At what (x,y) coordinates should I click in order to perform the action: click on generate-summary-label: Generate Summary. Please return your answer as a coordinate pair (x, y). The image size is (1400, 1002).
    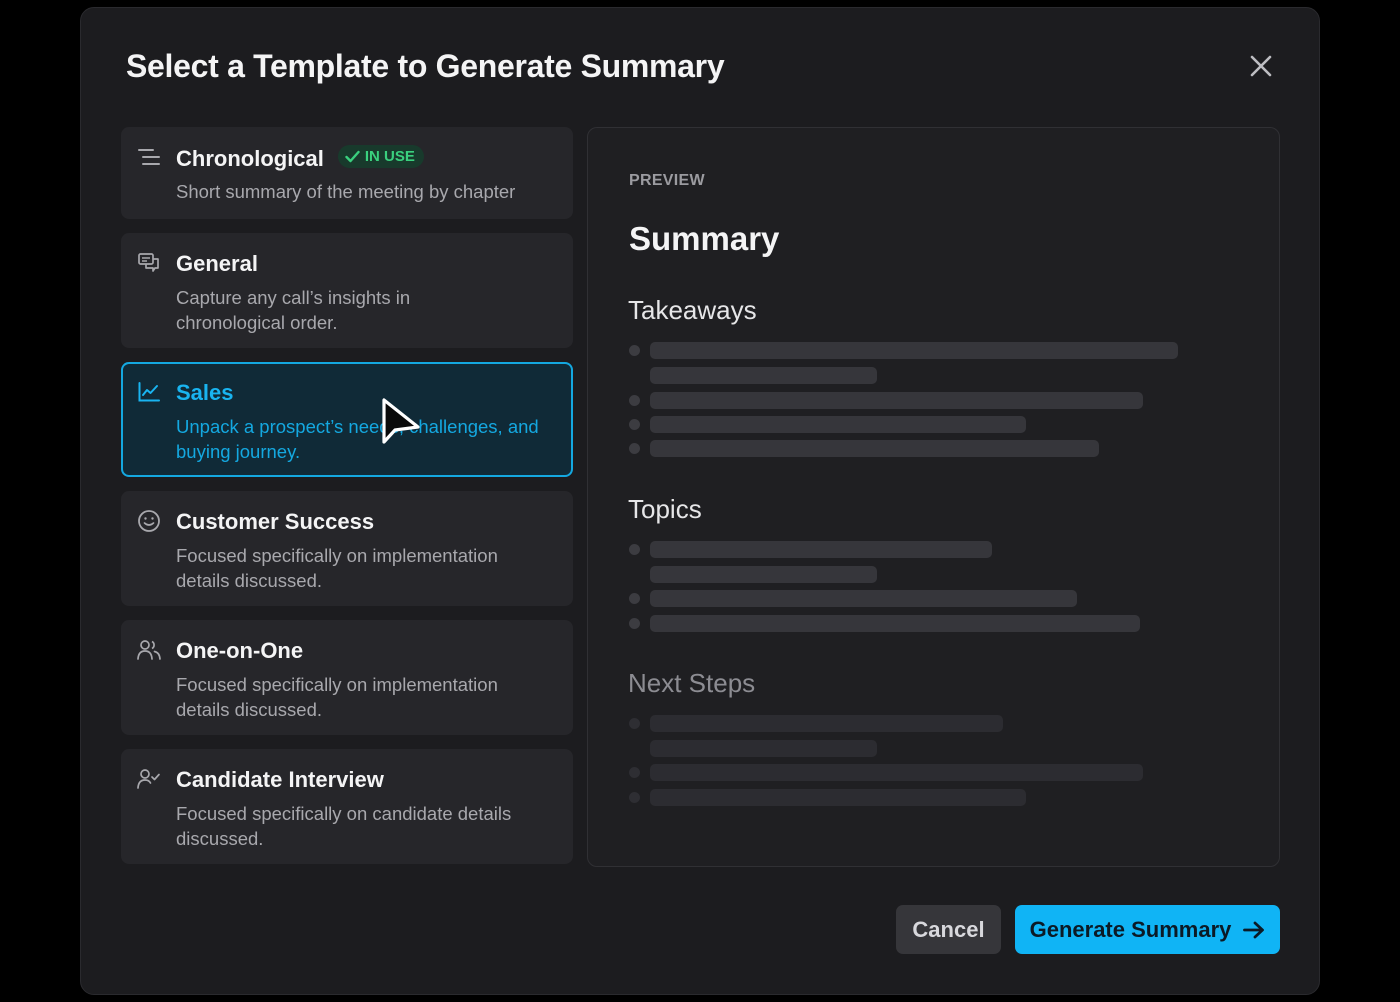
    Looking at the image, I should click on (1130, 929).